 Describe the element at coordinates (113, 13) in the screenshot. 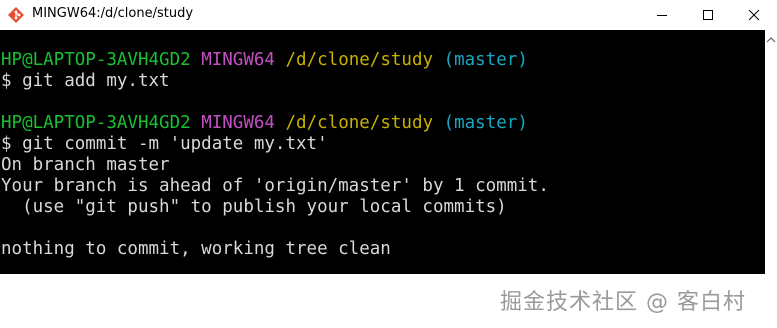

I see `window-title: MINGW64:/d/clone/study` at that location.